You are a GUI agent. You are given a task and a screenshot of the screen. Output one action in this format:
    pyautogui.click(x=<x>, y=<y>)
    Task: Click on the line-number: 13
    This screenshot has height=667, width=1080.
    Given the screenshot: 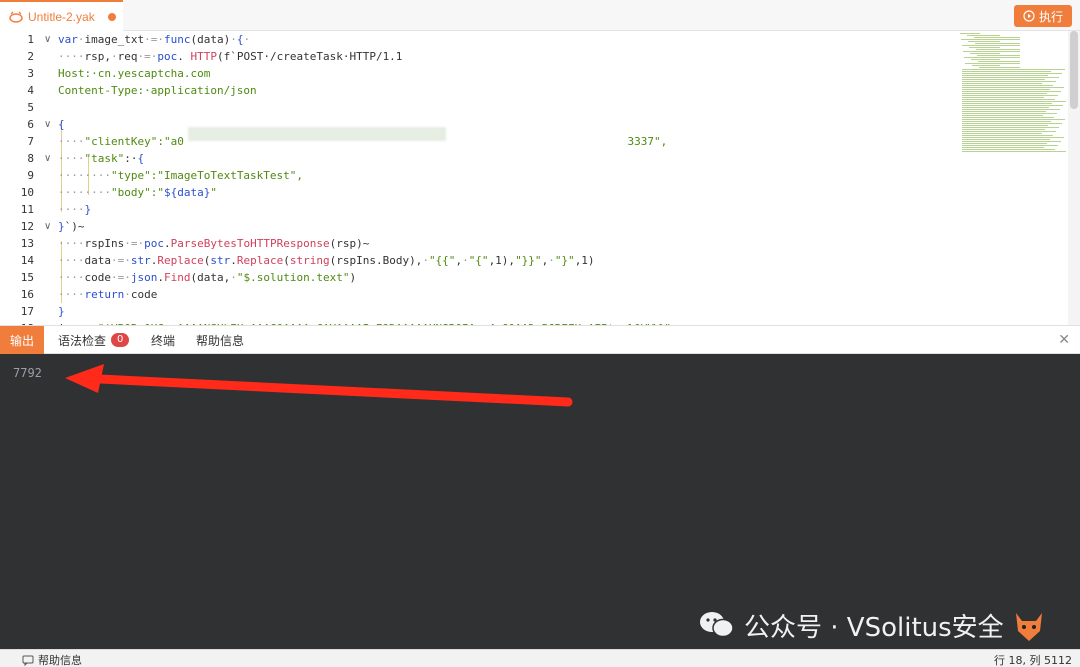 What is the action you would take?
    pyautogui.click(x=27, y=243)
    